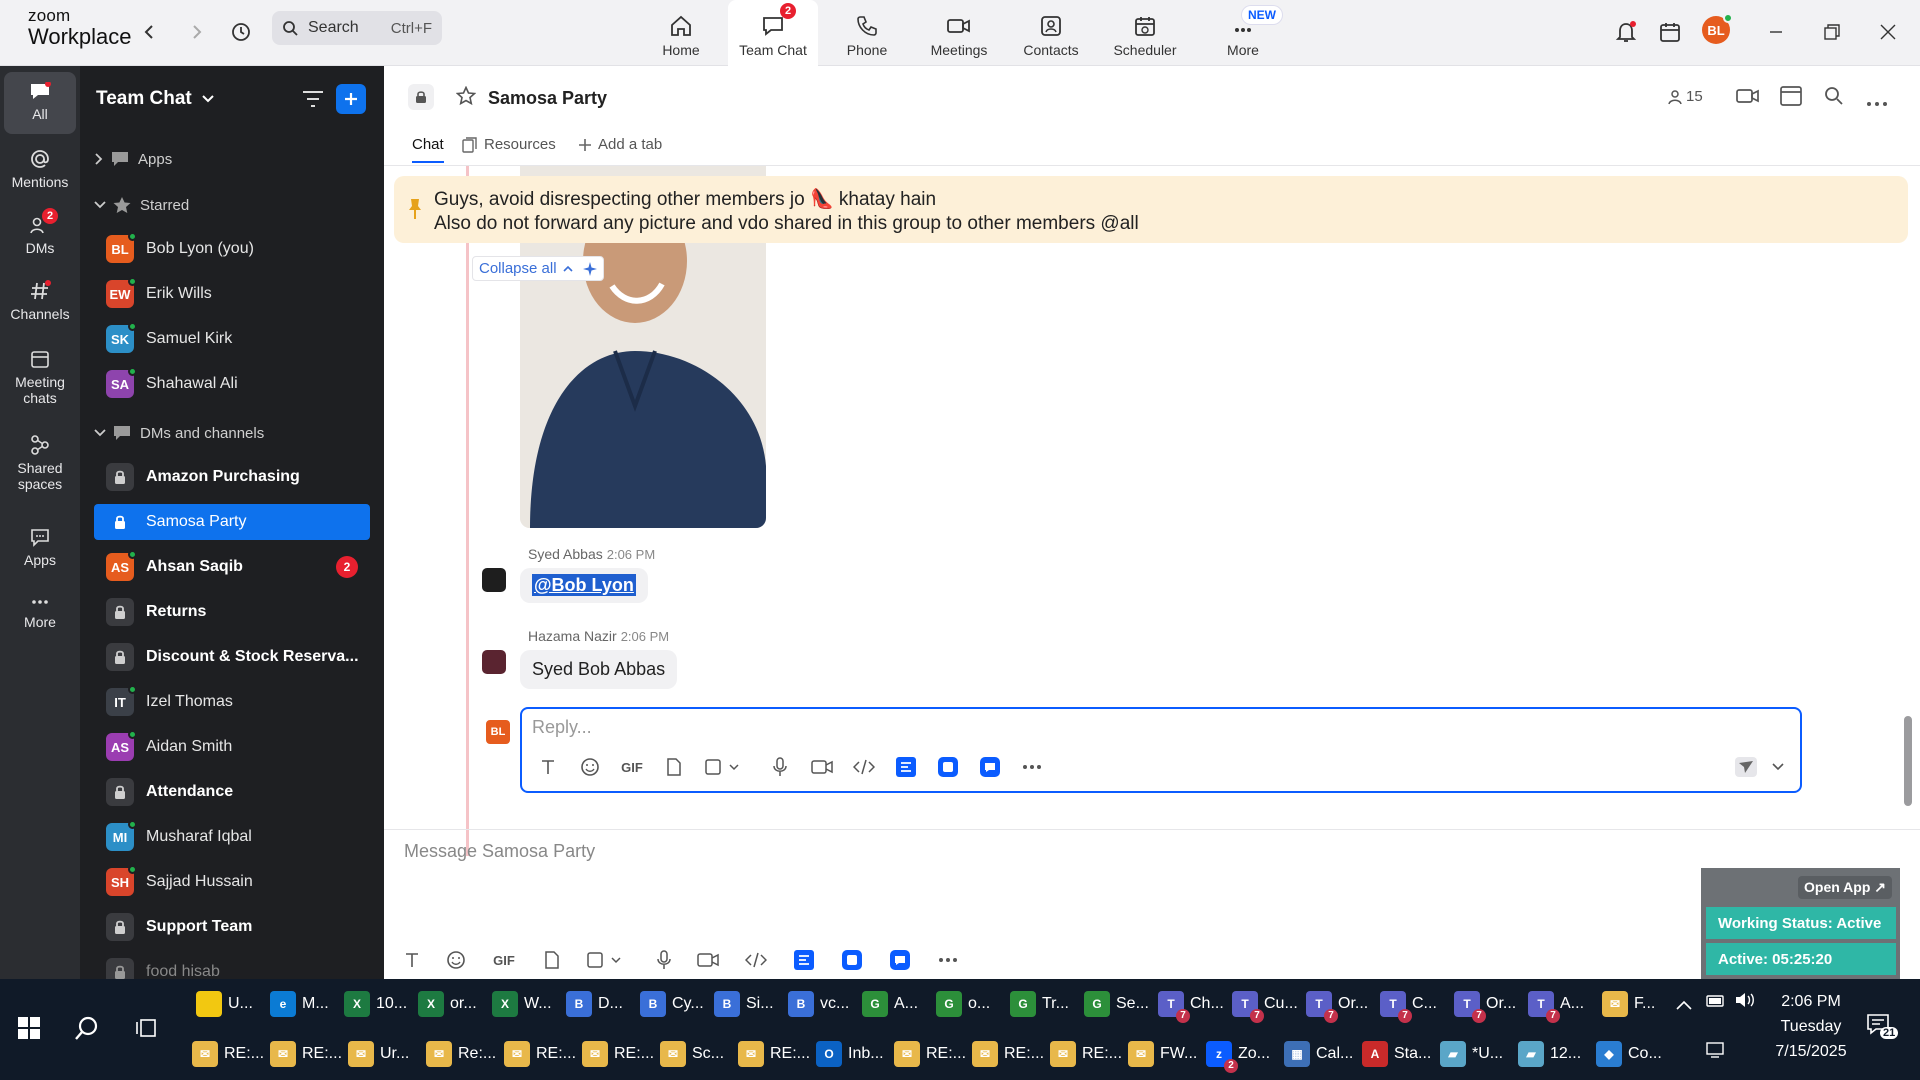 This screenshot has height=1080, width=1920. Describe the element at coordinates (133, 159) in the screenshot. I see `apps-section: Apps` at that location.